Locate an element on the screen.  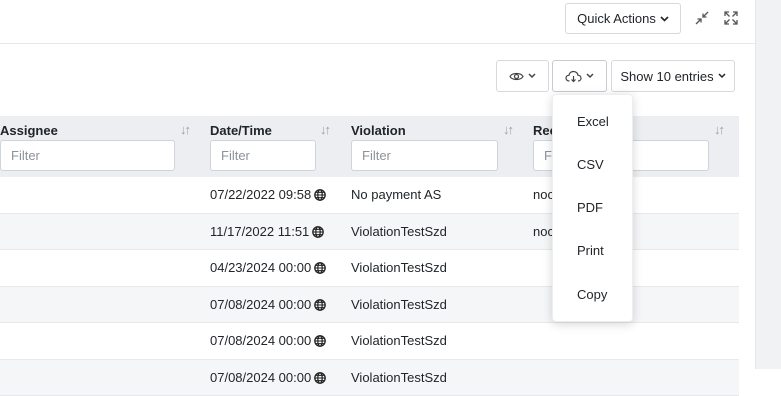
datetime-value: 11/17/2022 11:51 is located at coordinates (259, 231).